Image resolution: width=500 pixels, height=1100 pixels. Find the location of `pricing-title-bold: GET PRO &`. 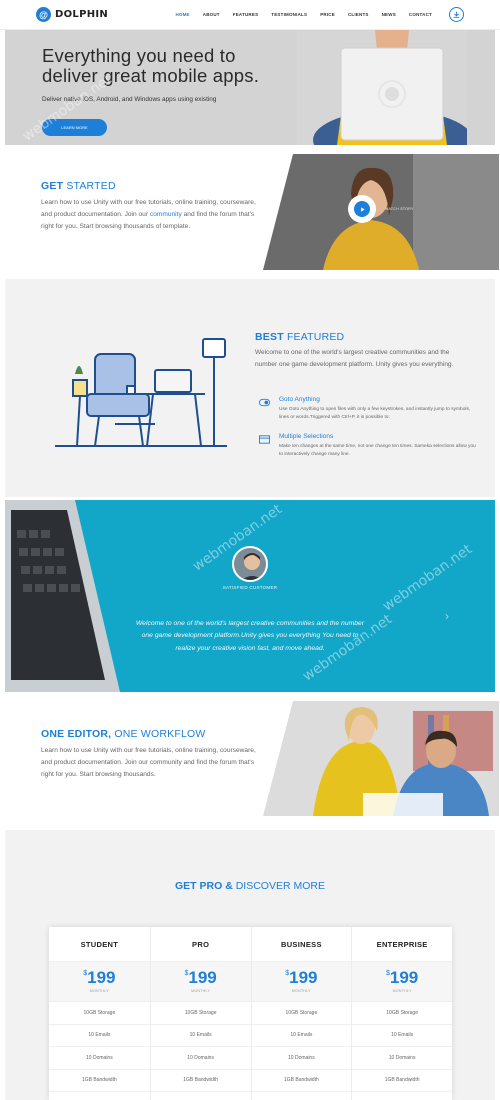

pricing-title-bold: GET PRO & is located at coordinates (204, 886).